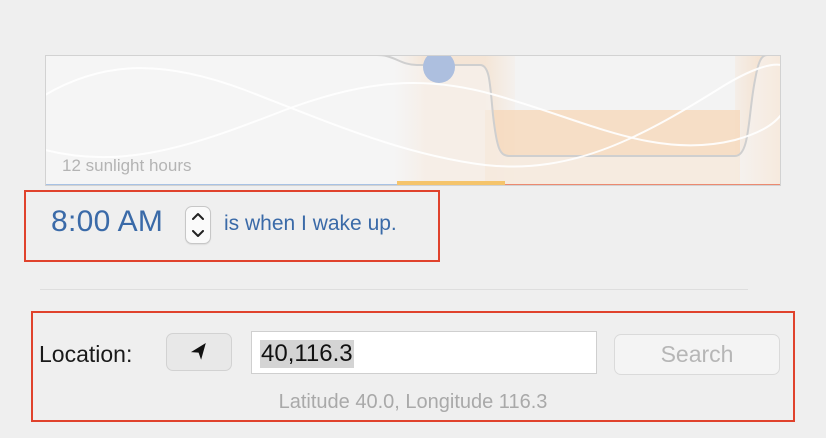 This screenshot has height=438, width=826. I want to click on wake-time-stepper, so click(198, 225).